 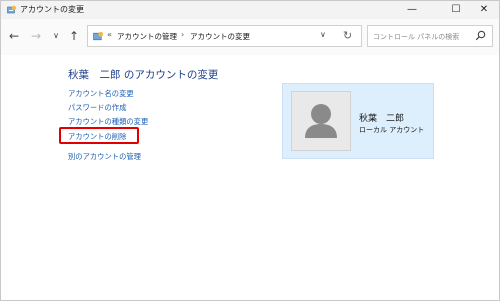 What do you see at coordinates (358, 121) in the screenshot?
I see `user-account-card: 秋葉 二郎 ローカル アカウント` at bounding box center [358, 121].